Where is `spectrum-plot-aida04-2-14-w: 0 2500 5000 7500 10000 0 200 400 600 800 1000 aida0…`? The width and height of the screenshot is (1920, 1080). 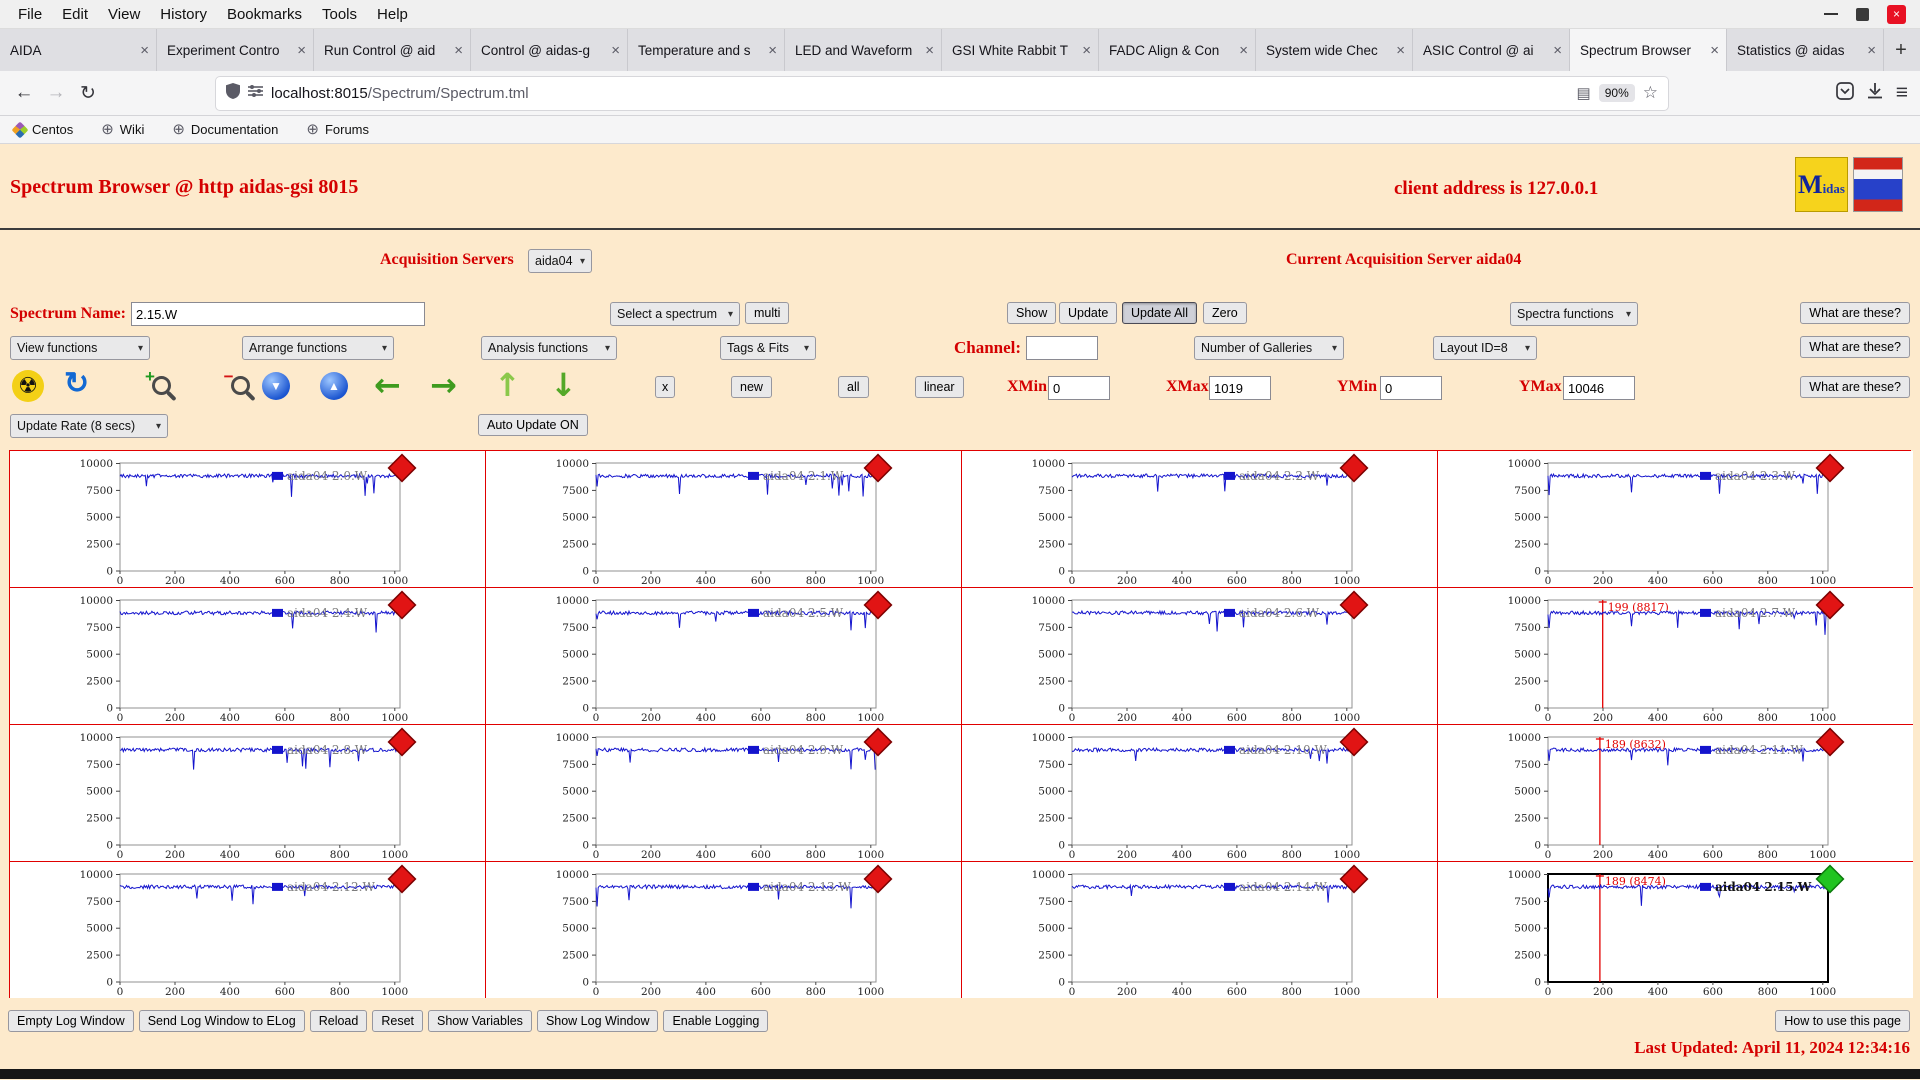 spectrum-plot-aida04-2-14-w: 0 2500 5000 7500 10000 0 200 400 600 800 1000 aida0… is located at coordinates (1200, 930).